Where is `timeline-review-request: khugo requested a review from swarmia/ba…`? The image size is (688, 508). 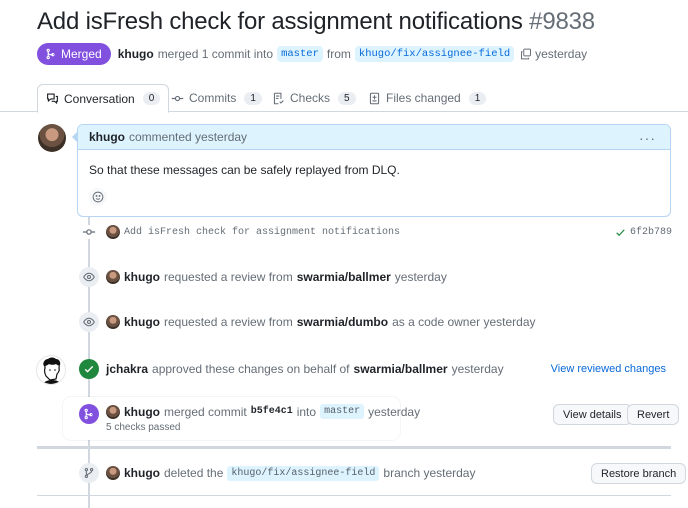
timeline-review-request: khugo requested a review from swarmia/ba… is located at coordinates (344, 277).